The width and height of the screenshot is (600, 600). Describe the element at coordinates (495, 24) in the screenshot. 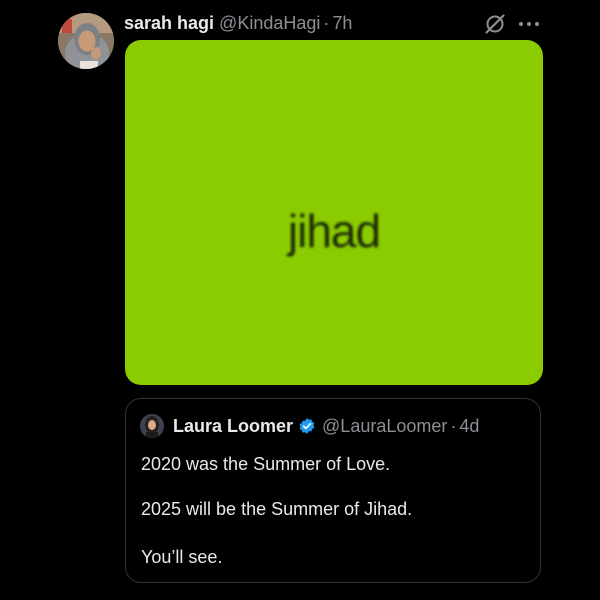

I see `grok-icon` at that location.